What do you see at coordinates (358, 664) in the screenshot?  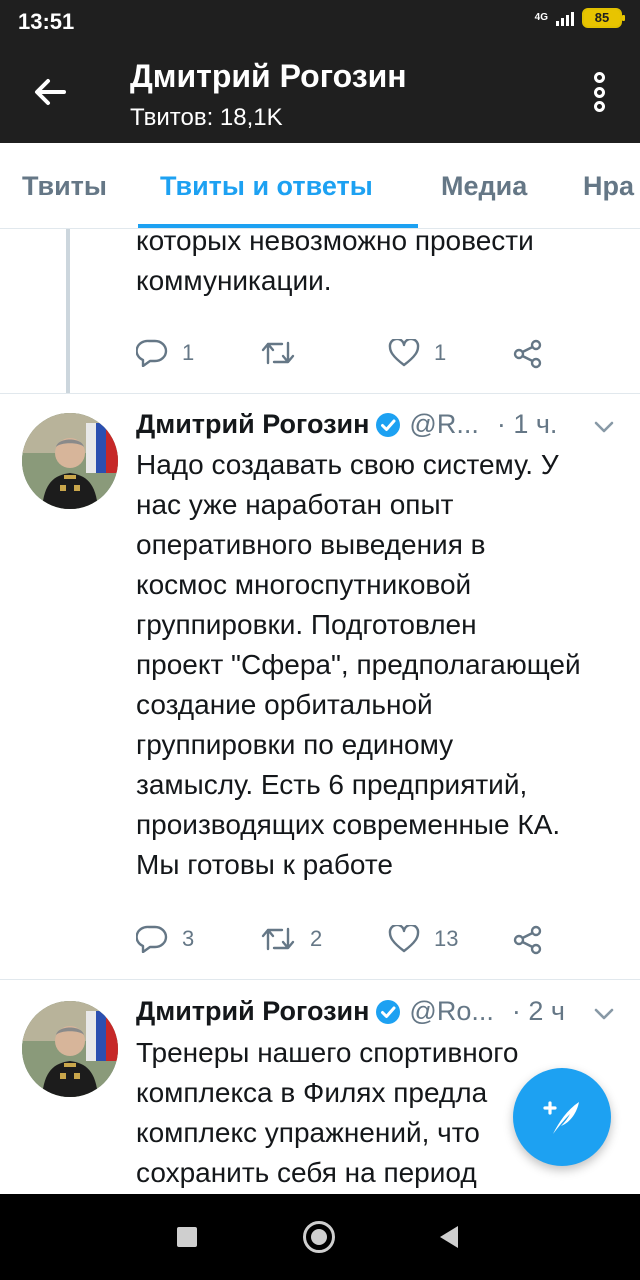 I see `tweet-line: проект "Сфера", предполагающей` at bounding box center [358, 664].